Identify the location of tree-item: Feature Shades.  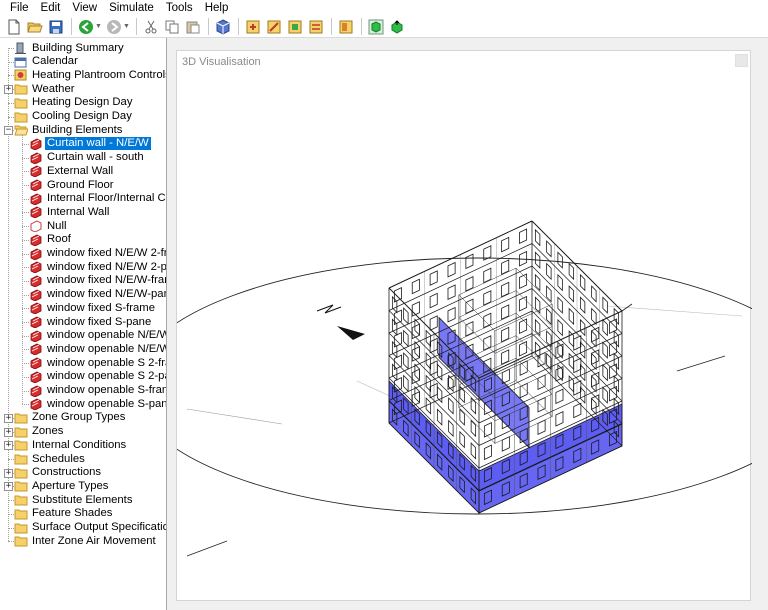
(64, 514).